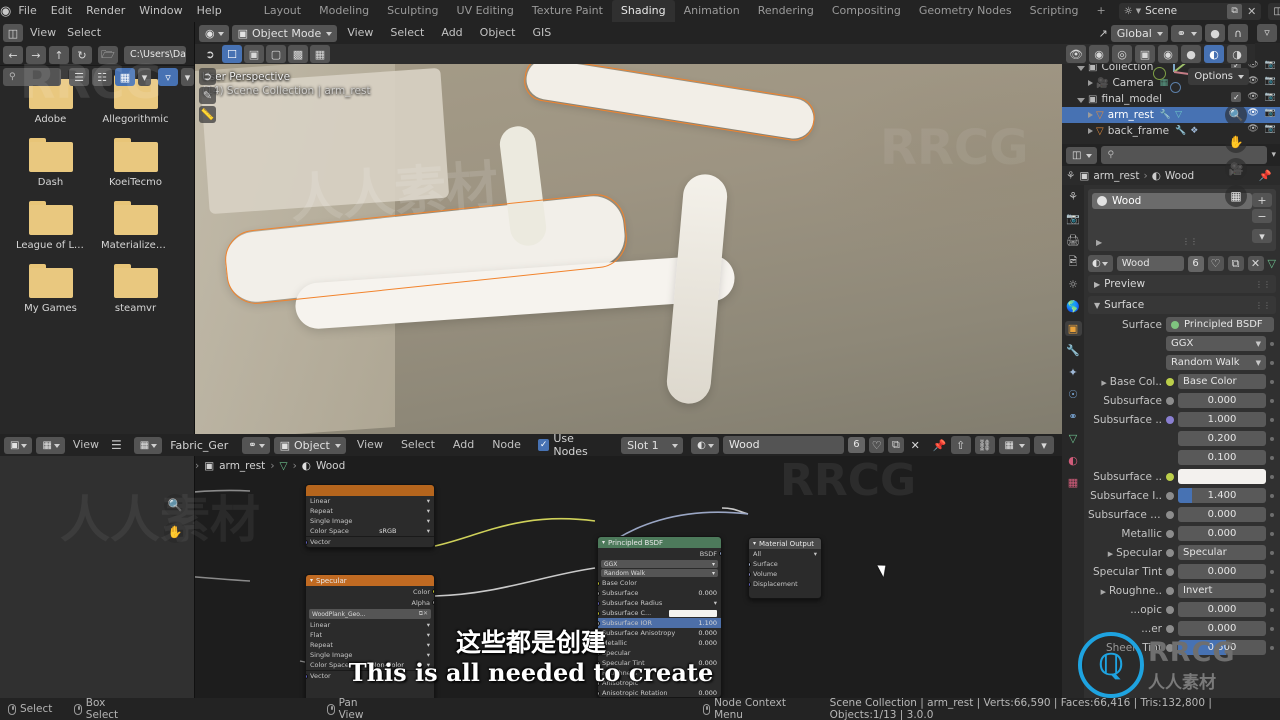  What do you see at coordinates (1044, 445) in the screenshot?
I see `editor-options-icon: ▾` at bounding box center [1044, 445].